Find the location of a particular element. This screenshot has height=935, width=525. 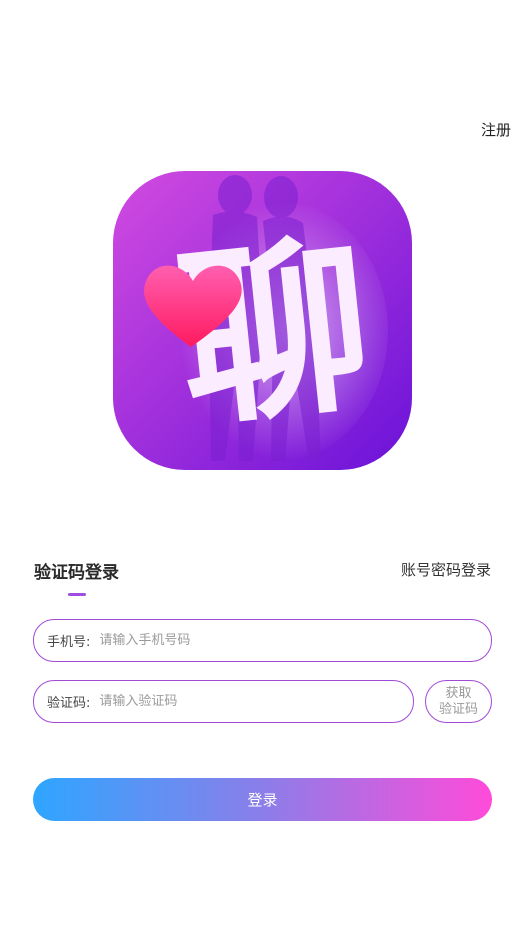

login-tabs: 验证码登录 账号密码登录 is located at coordinates (262, 578).